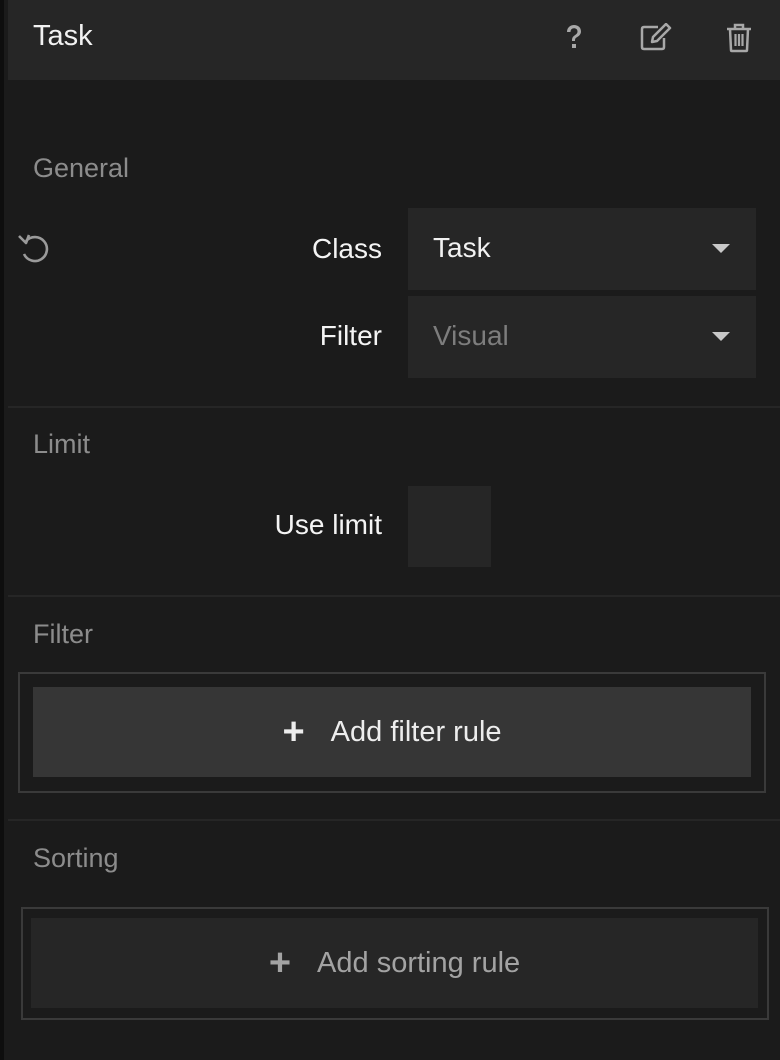 This screenshot has width=780, height=1060. Describe the element at coordinates (471, 335) in the screenshot. I see `filter-select-value: Visual` at that location.